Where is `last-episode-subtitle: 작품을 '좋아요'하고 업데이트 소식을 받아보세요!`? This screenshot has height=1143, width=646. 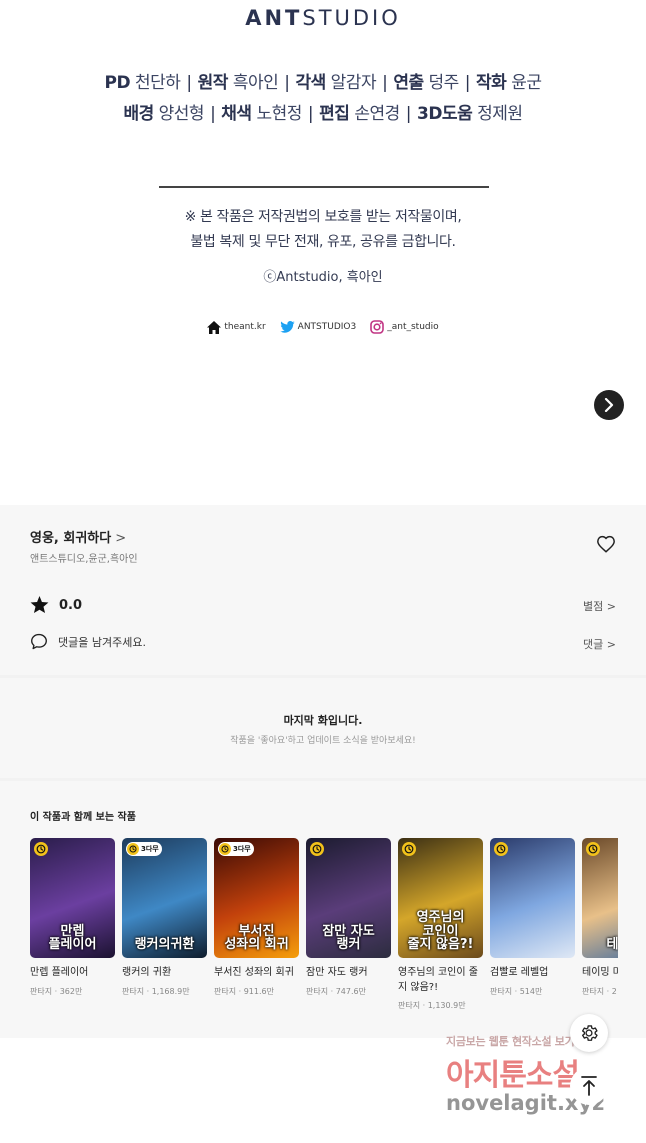
last-episode-subtitle: 작품을 '좋아요'하고 업데이트 소식을 받아보세요! is located at coordinates (323, 741).